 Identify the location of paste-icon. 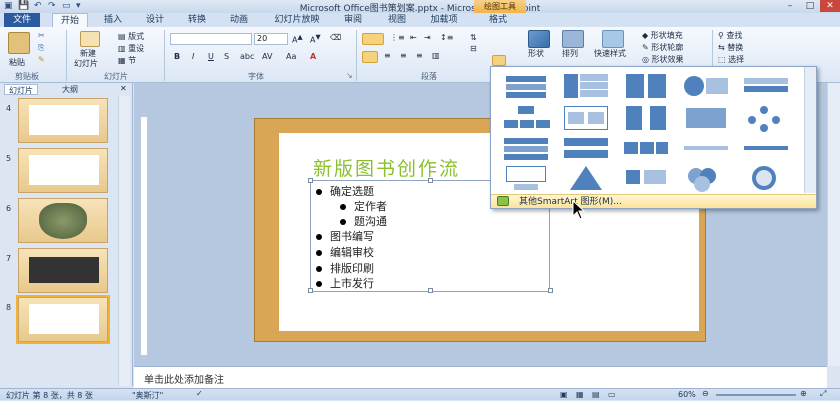
(19, 43).